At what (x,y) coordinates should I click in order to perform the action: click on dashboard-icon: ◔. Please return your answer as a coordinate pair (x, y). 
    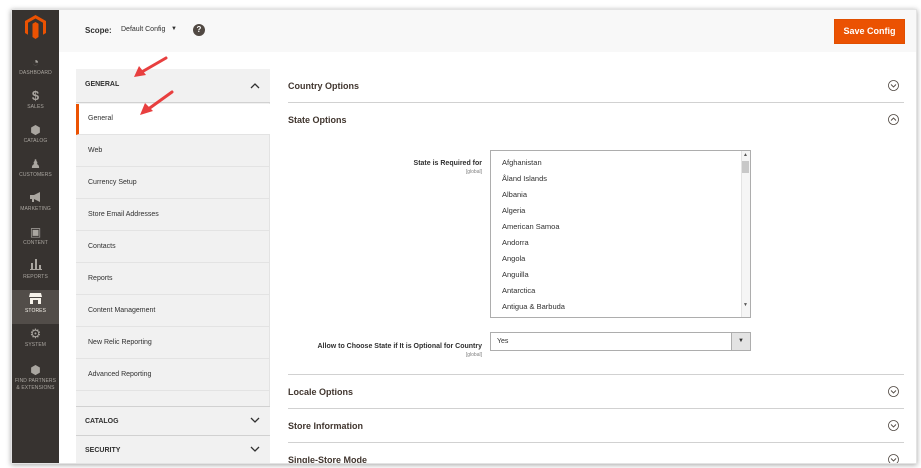
    Looking at the image, I should click on (35, 62).